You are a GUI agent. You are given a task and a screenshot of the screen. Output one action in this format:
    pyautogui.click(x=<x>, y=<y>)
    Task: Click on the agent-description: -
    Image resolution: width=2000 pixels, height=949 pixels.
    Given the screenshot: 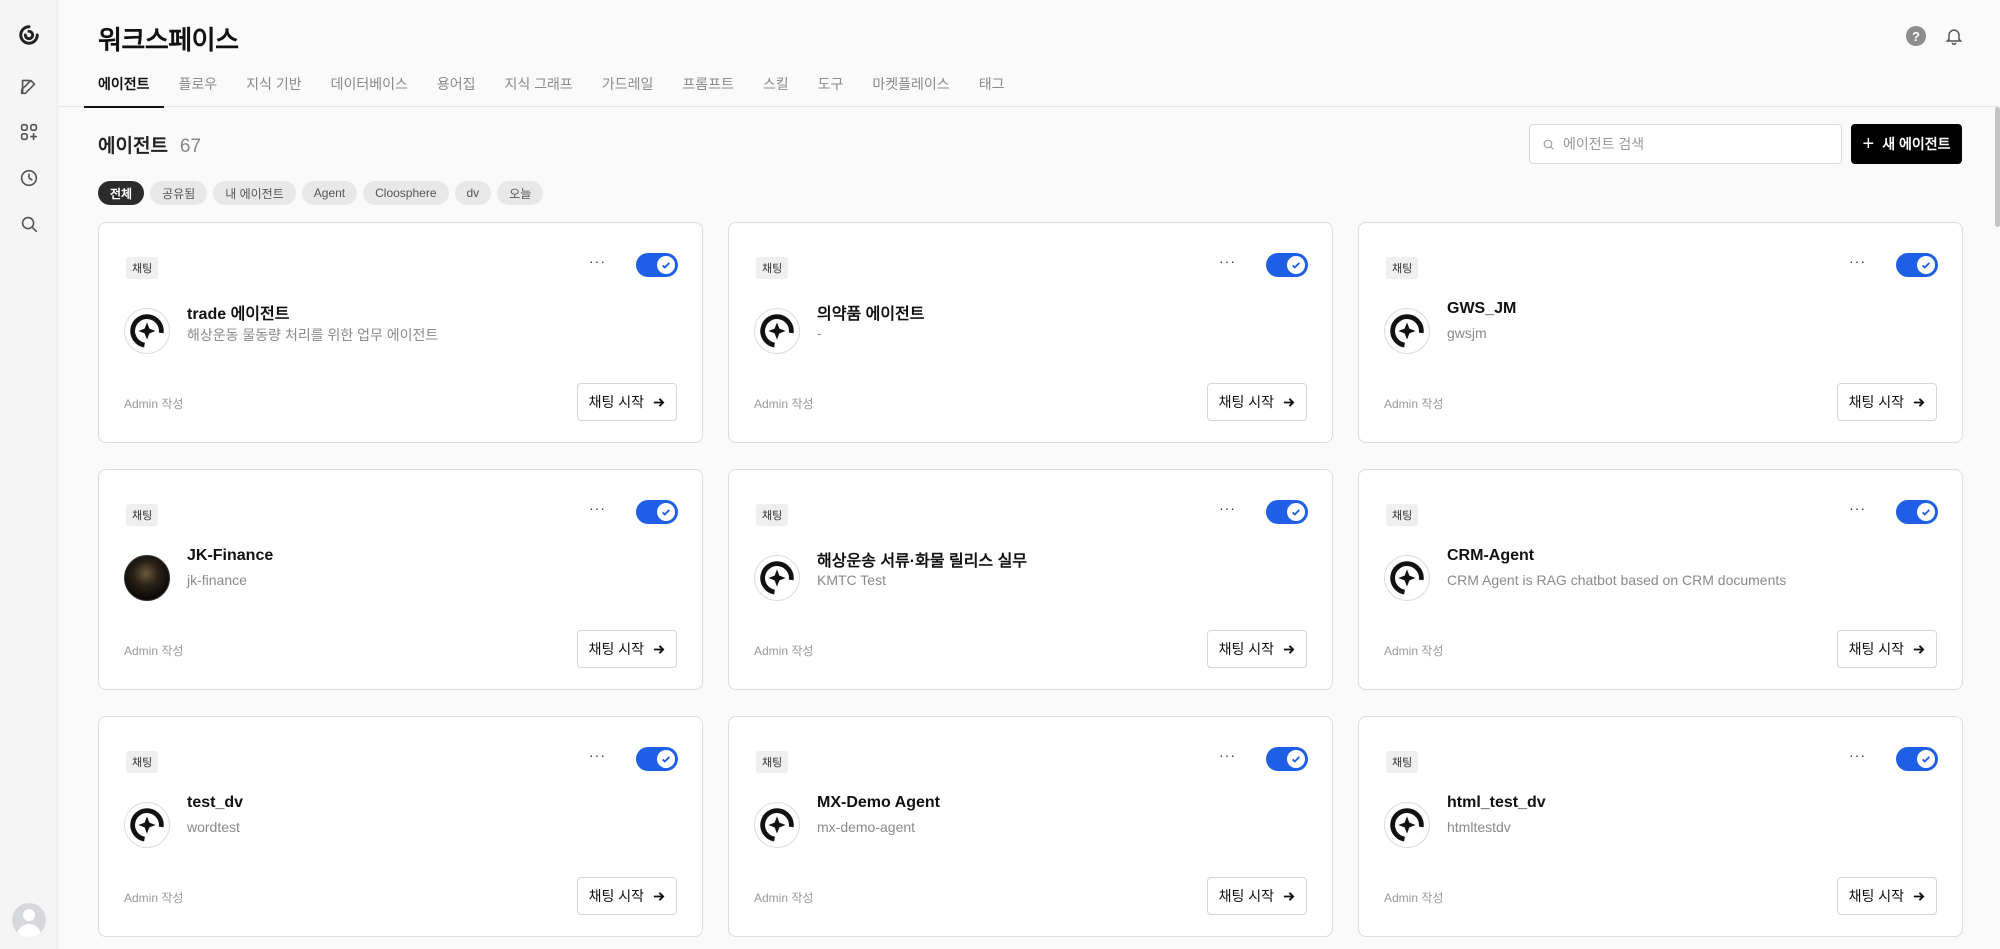 What is the action you would take?
    pyautogui.click(x=819, y=333)
    